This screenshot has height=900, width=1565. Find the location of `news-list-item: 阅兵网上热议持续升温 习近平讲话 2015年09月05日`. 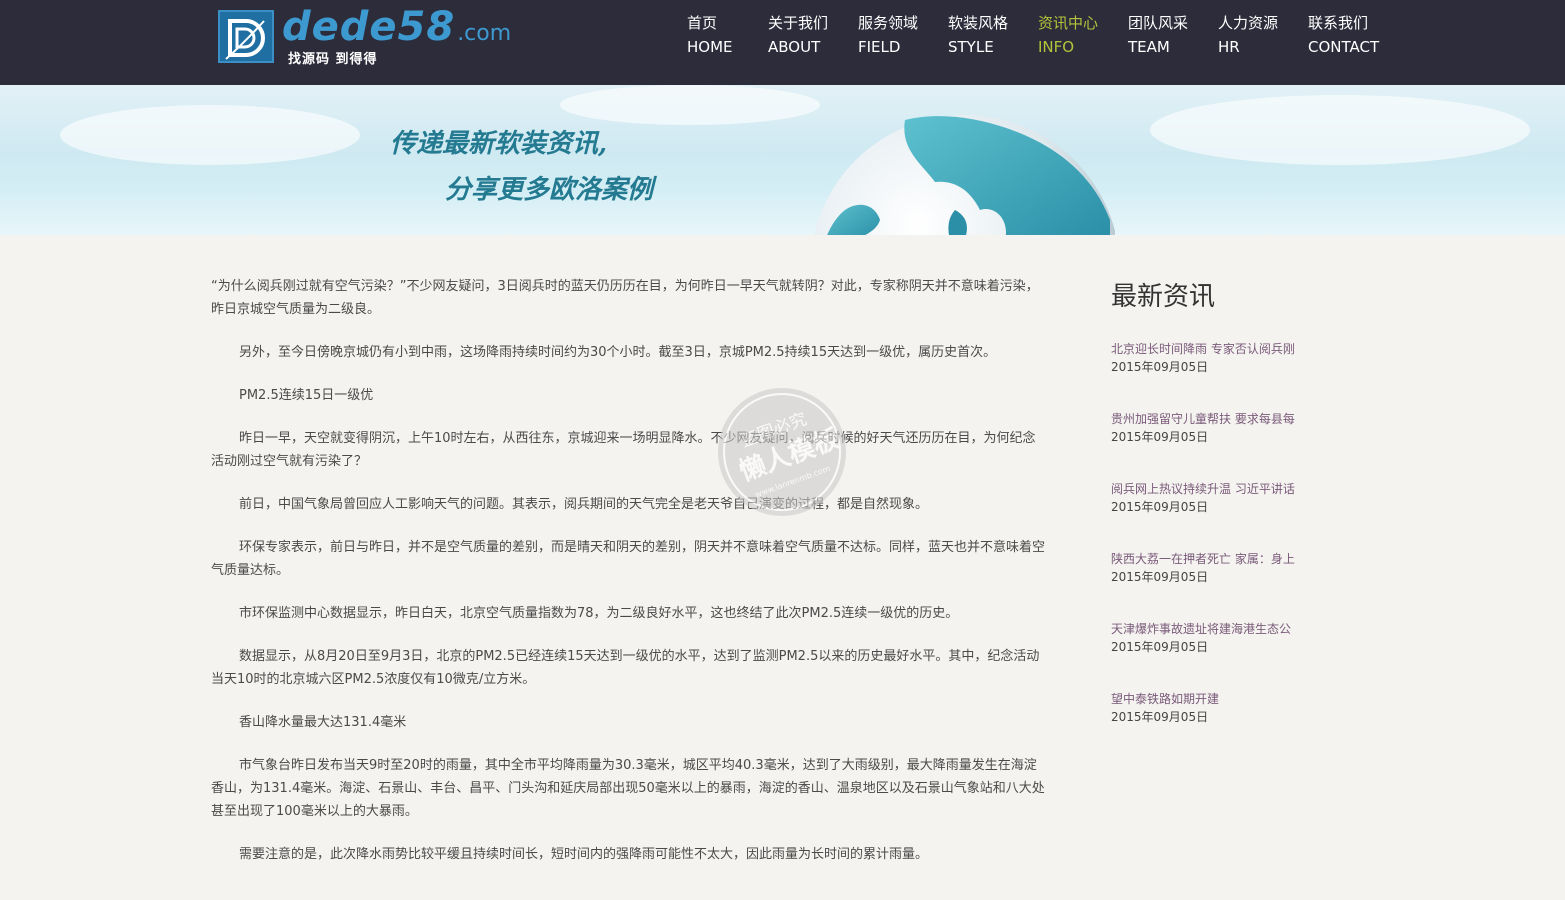

news-list-item: 阅兵网上热议持续升温 习近平讲话 2015年09月05日 is located at coordinates (1221, 515).